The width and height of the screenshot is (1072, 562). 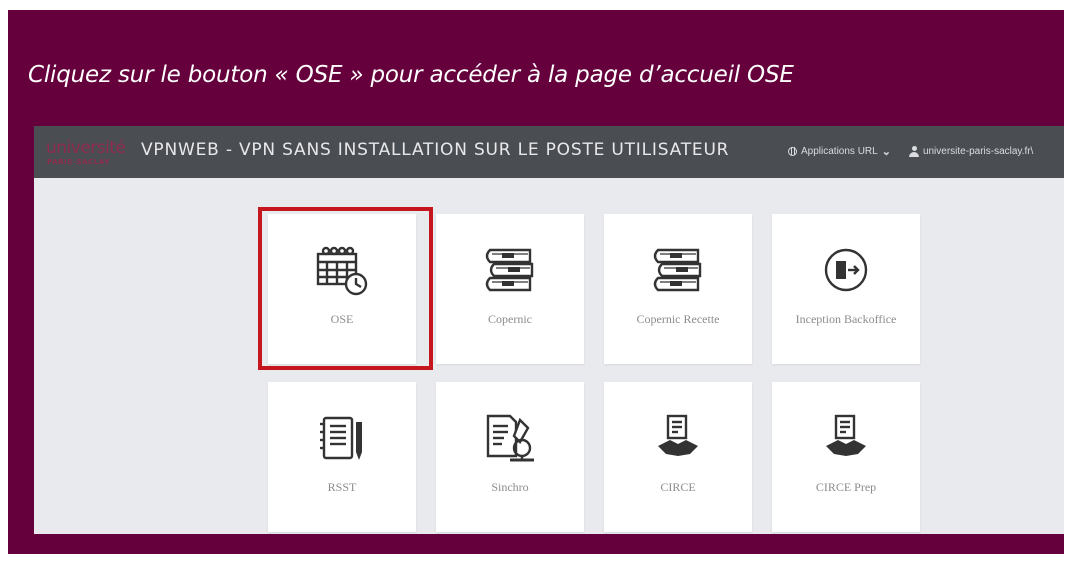 What do you see at coordinates (839, 151) in the screenshot?
I see `applications-url-menu: Applications URL` at bounding box center [839, 151].